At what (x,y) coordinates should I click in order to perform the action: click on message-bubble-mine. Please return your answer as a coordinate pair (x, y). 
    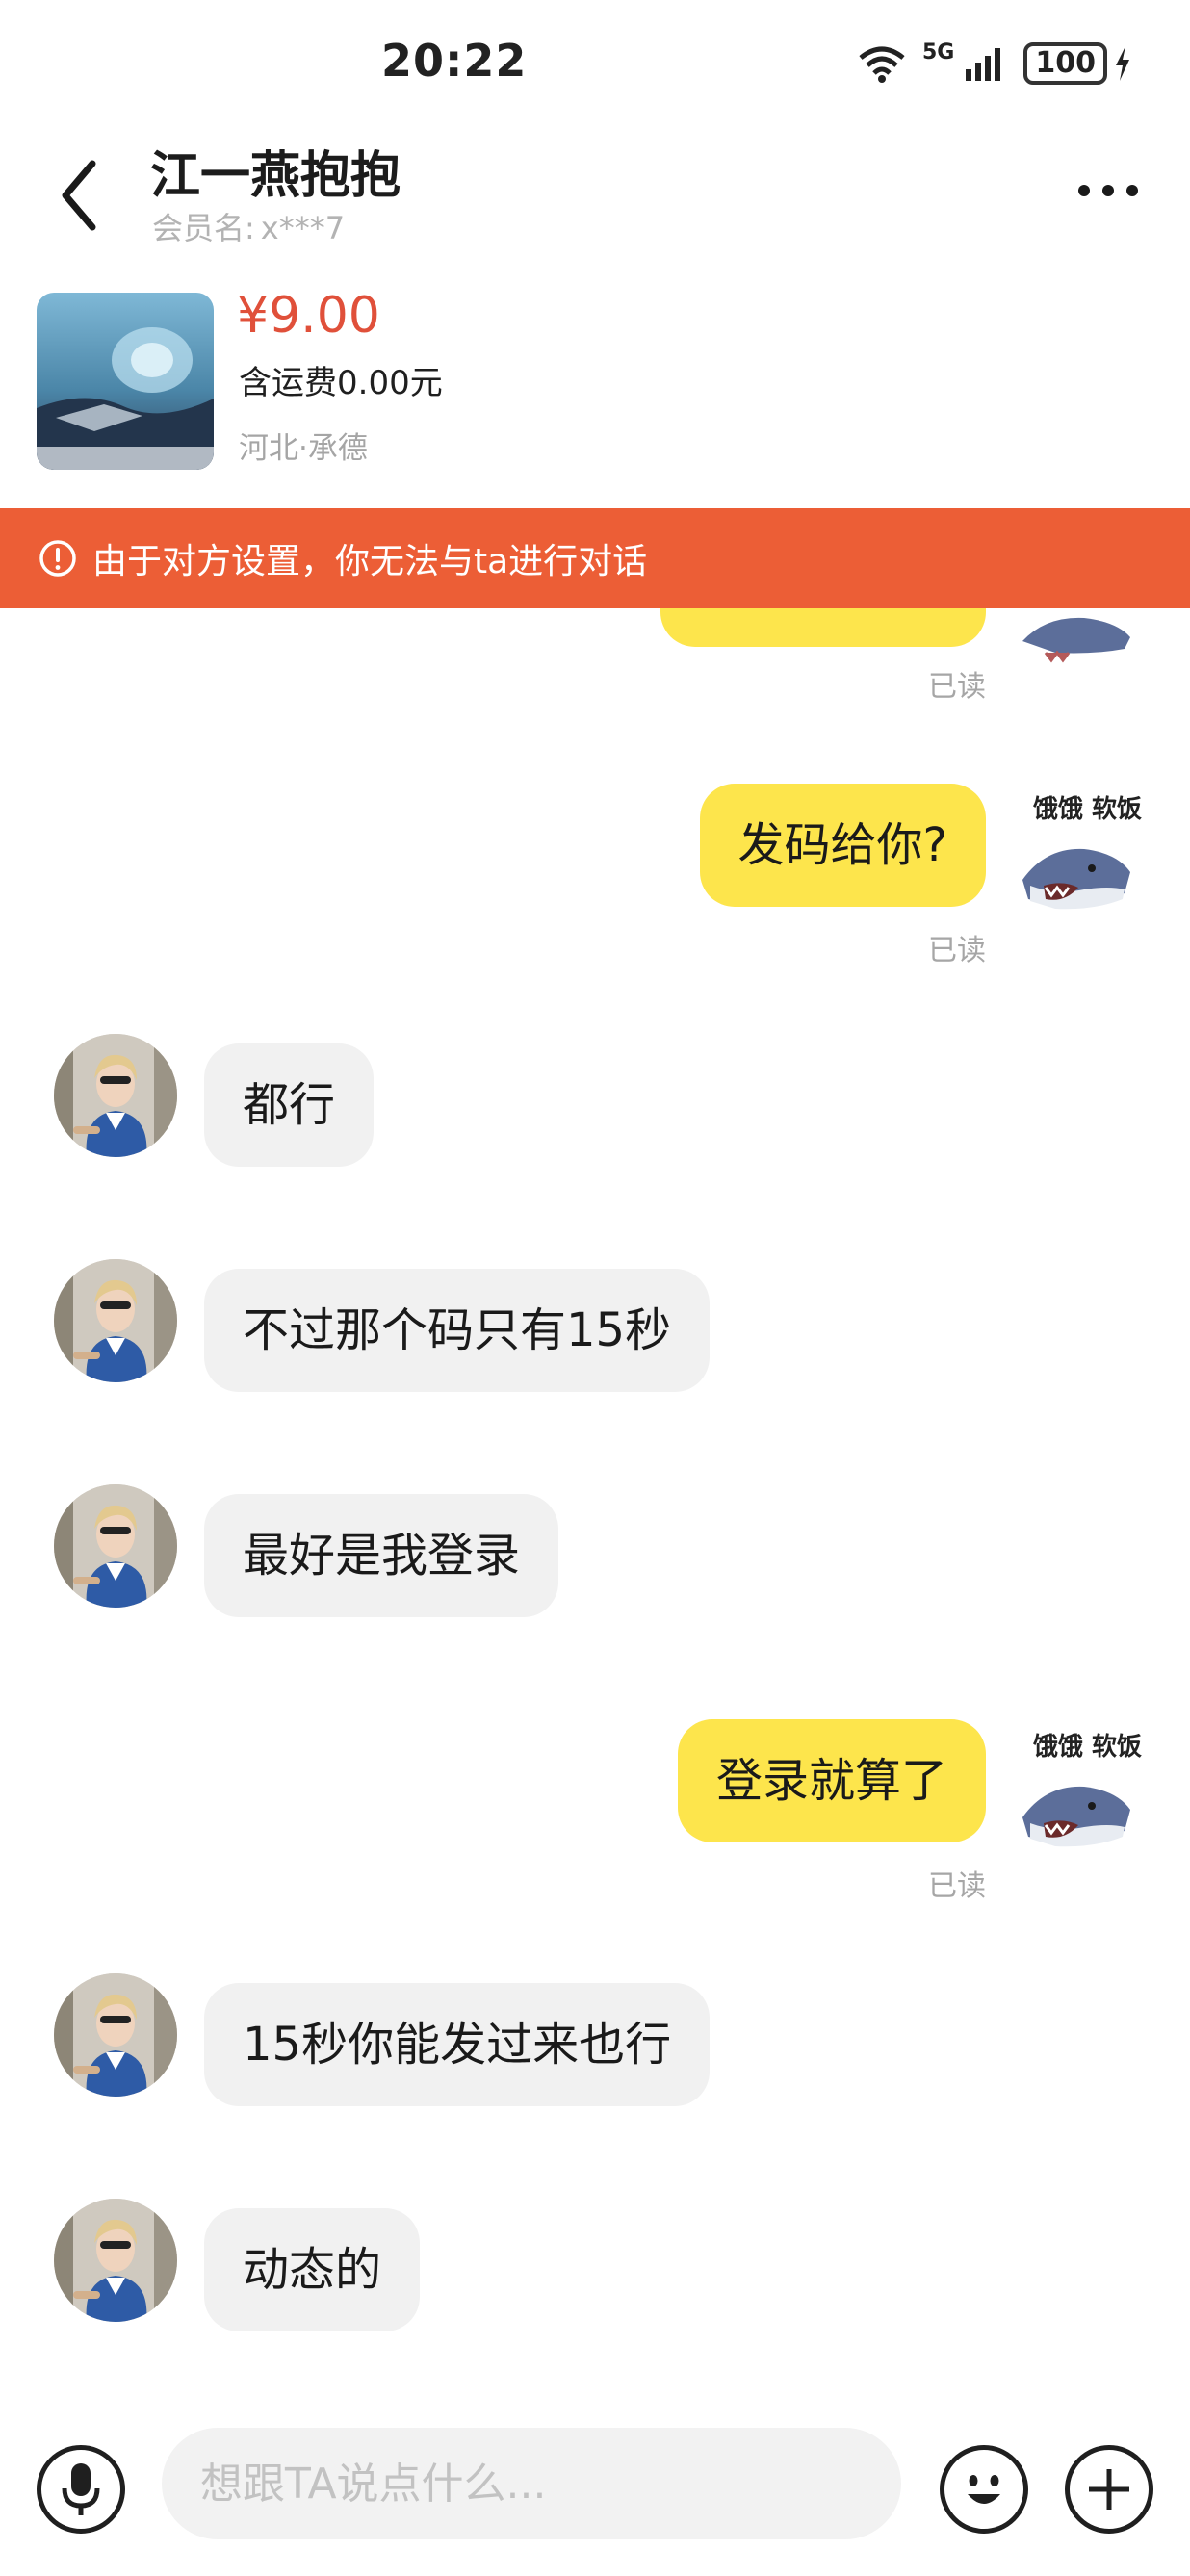
    Looking at the image, I should click on (823, 627).